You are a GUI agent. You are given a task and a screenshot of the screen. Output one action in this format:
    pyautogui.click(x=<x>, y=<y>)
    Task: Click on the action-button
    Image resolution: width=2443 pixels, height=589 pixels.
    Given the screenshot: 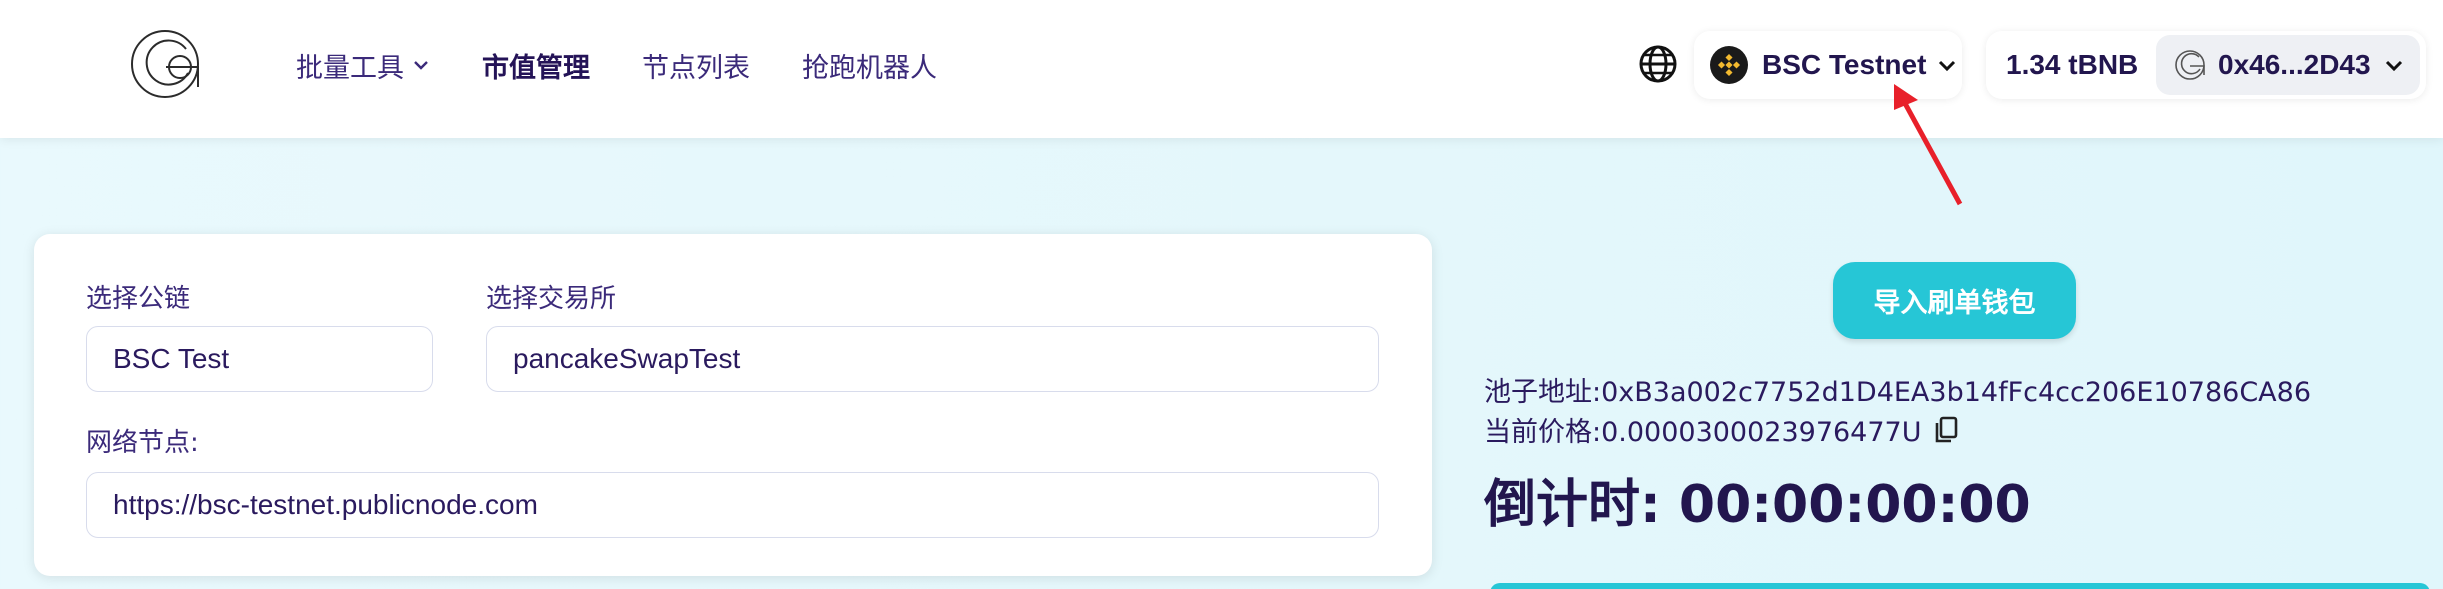 What is the action you would take?
    pyautogui.click(x=1960, y=586)
    